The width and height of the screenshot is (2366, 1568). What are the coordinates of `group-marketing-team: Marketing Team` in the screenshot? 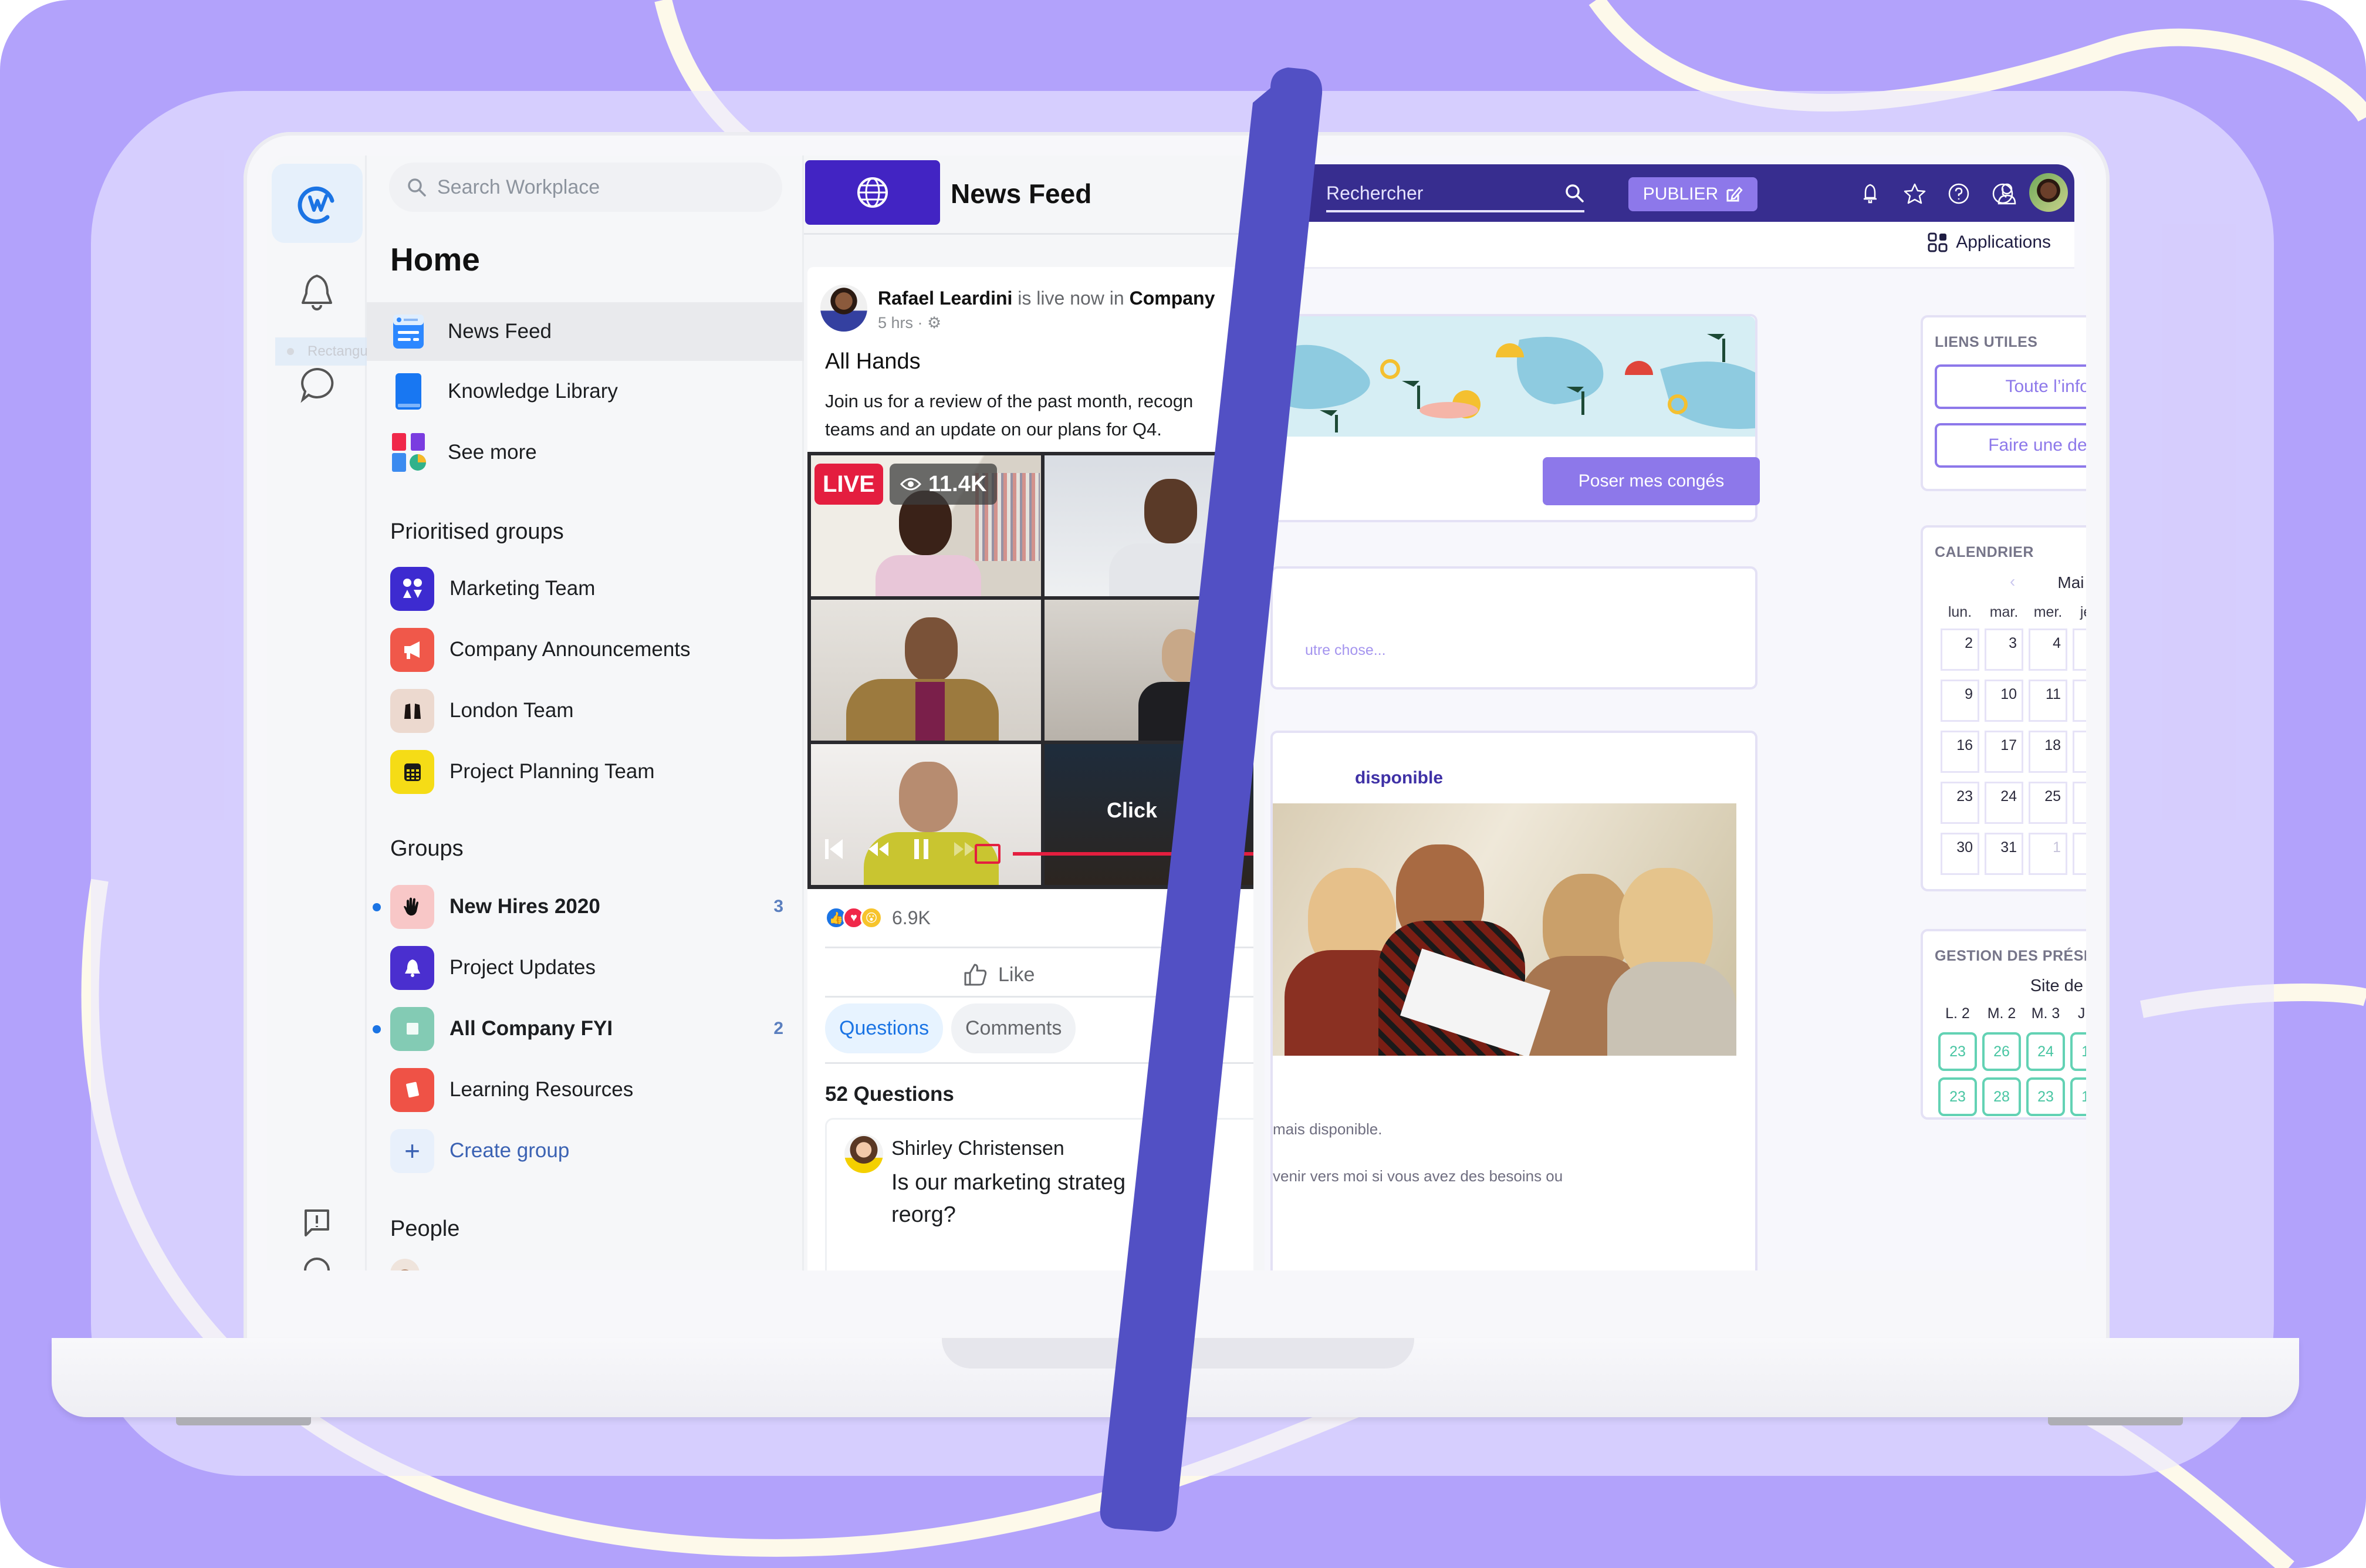 It's located at (585, 588).